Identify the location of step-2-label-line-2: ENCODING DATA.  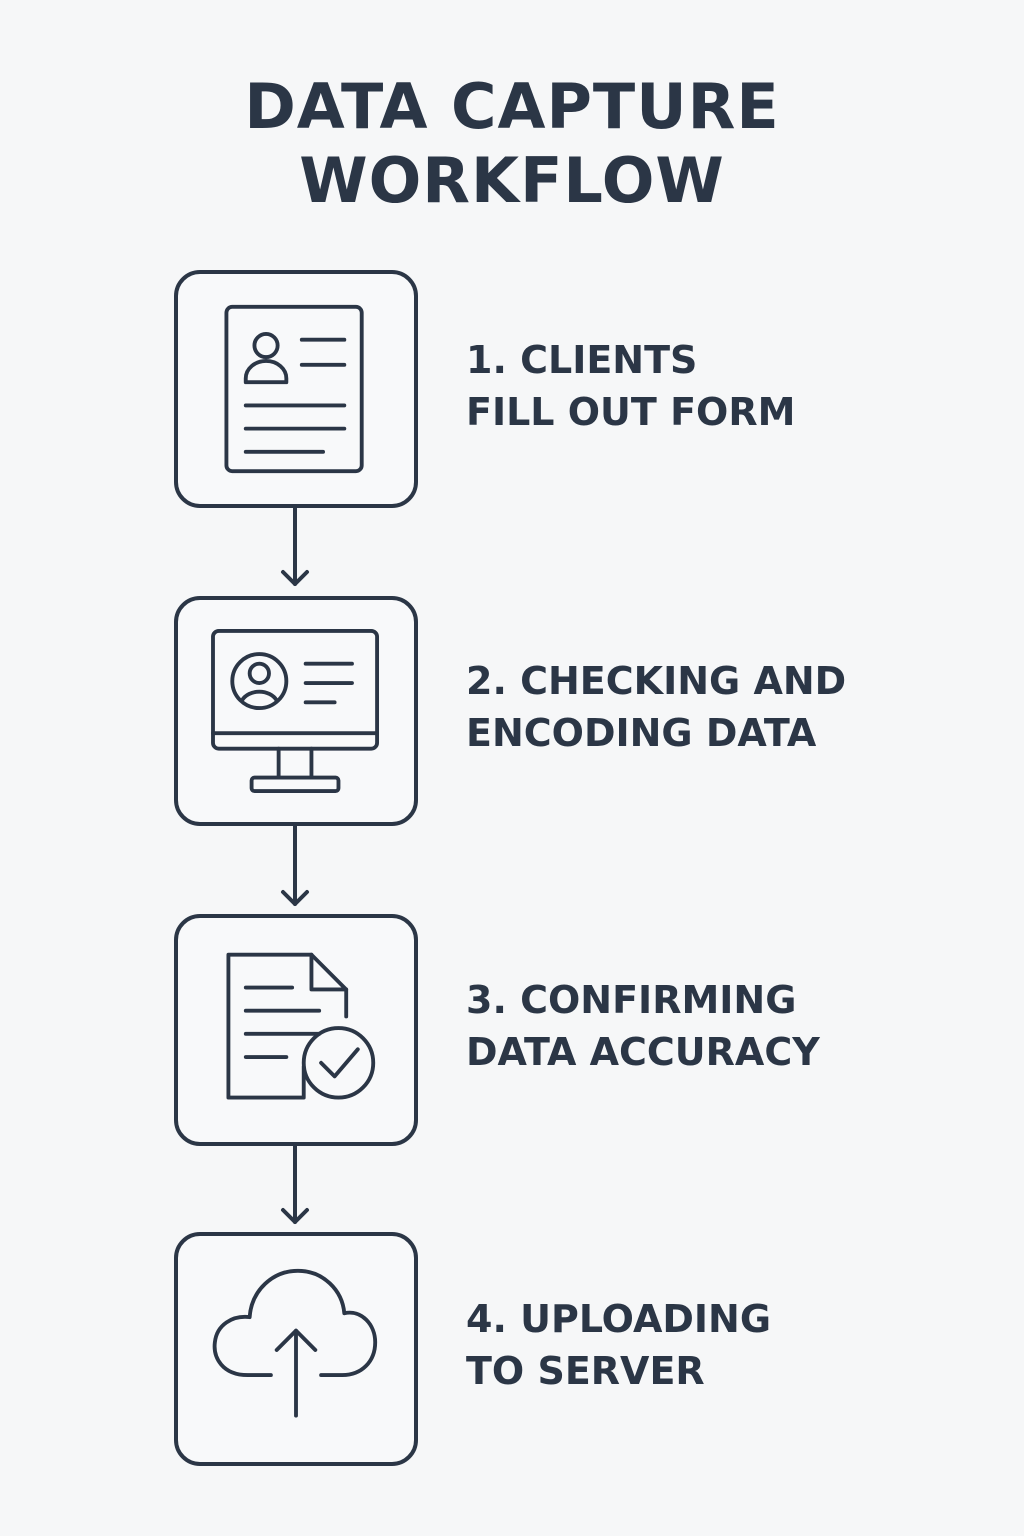
(641, 733).